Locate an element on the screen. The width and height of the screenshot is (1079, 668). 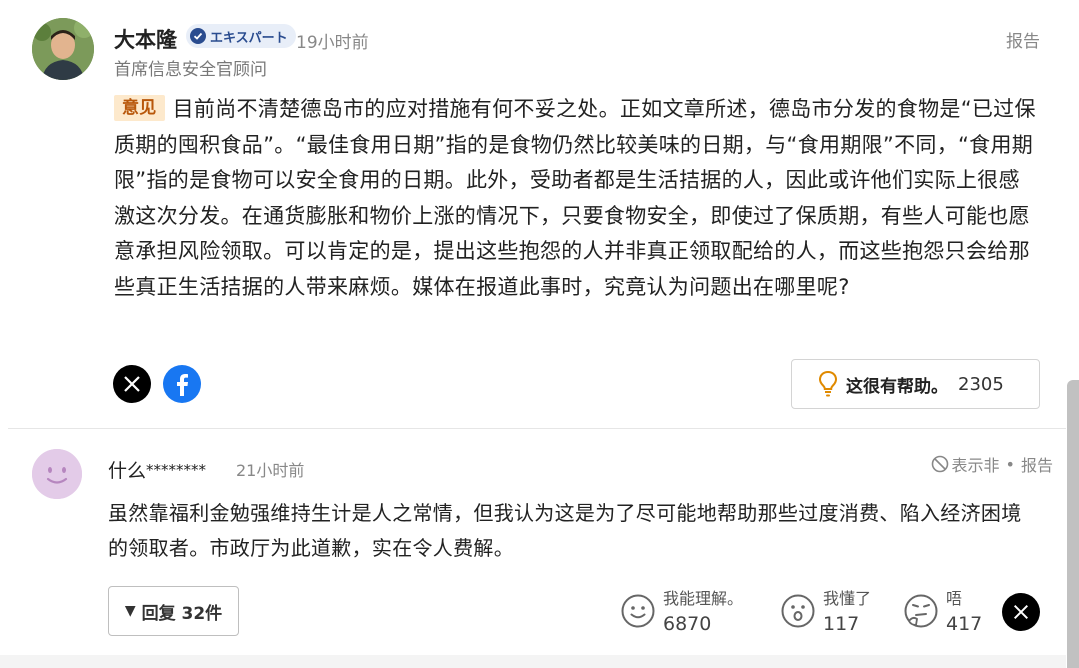
reaction-gotit-button: 我懂了 117 is located at coordinates (826, 613).